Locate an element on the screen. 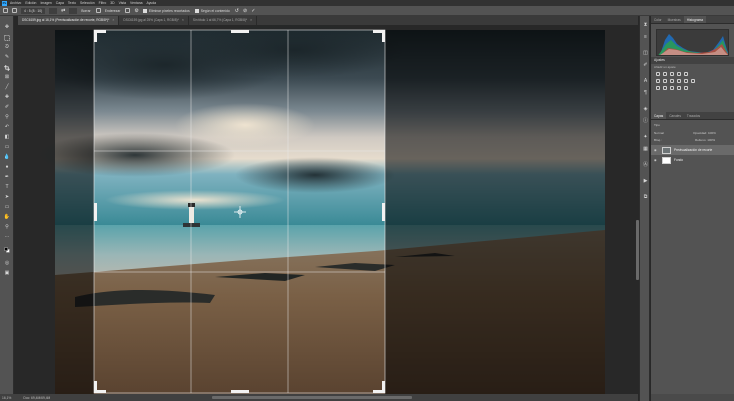  libraries-icon: ◫ is located at coordinates (645, 53).